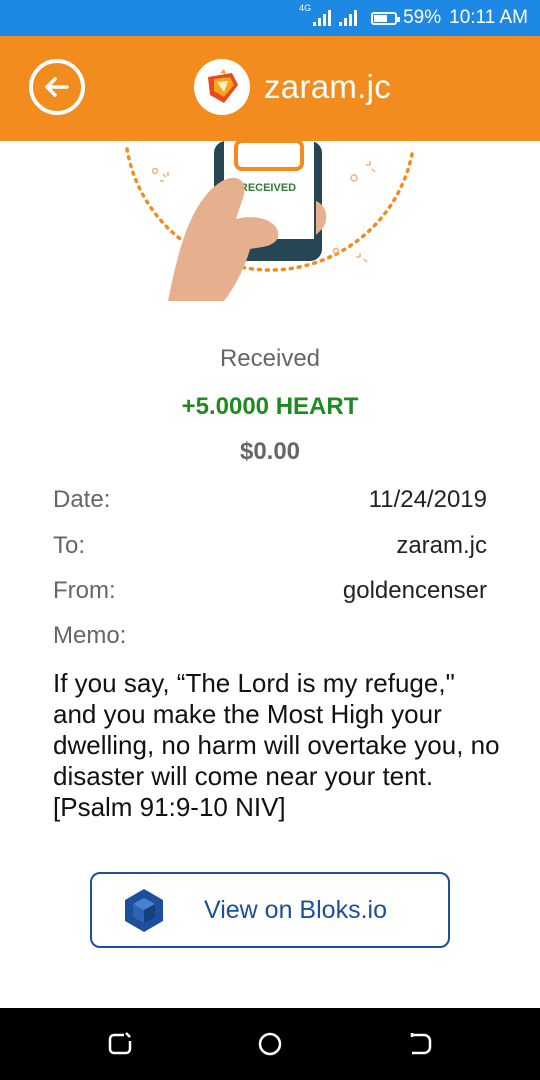 The height and width of the screenshot is (1080, 540). What do you see at coordinates (305, 8) in the screenshot?
I see `network-type: 4G` at bounding box center [305, 8].